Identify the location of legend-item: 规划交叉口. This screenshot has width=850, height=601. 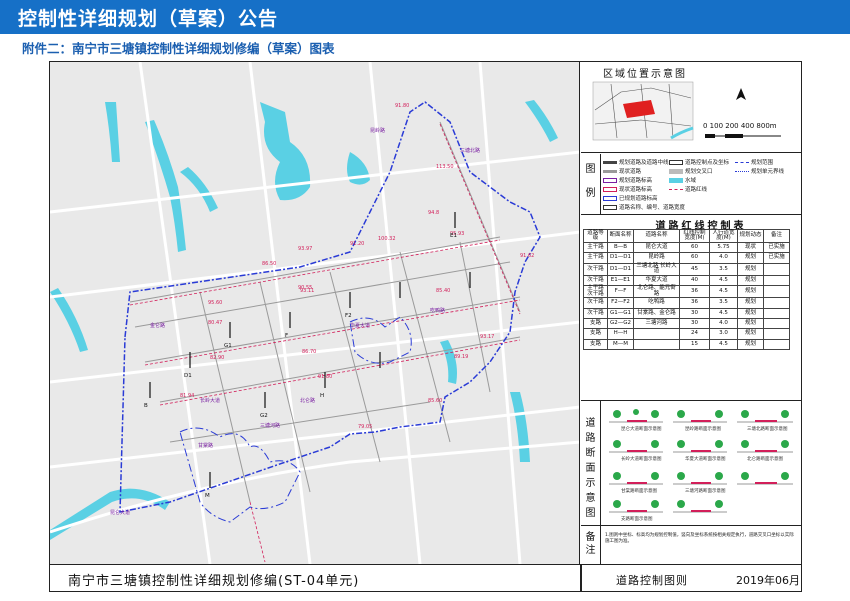
(699, 172).